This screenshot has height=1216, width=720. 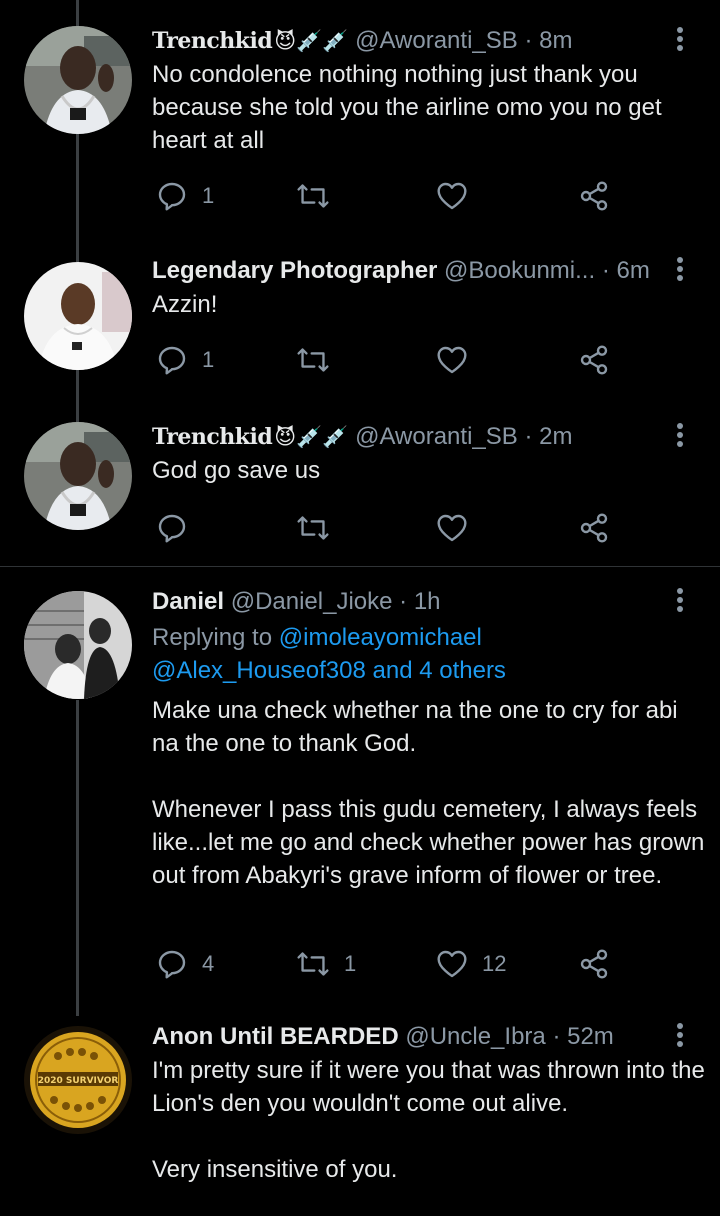 What do you see at coordinates (555, 436) in the screenshot?
I see `timestamp: 2m` at bounding box center [555, 436].